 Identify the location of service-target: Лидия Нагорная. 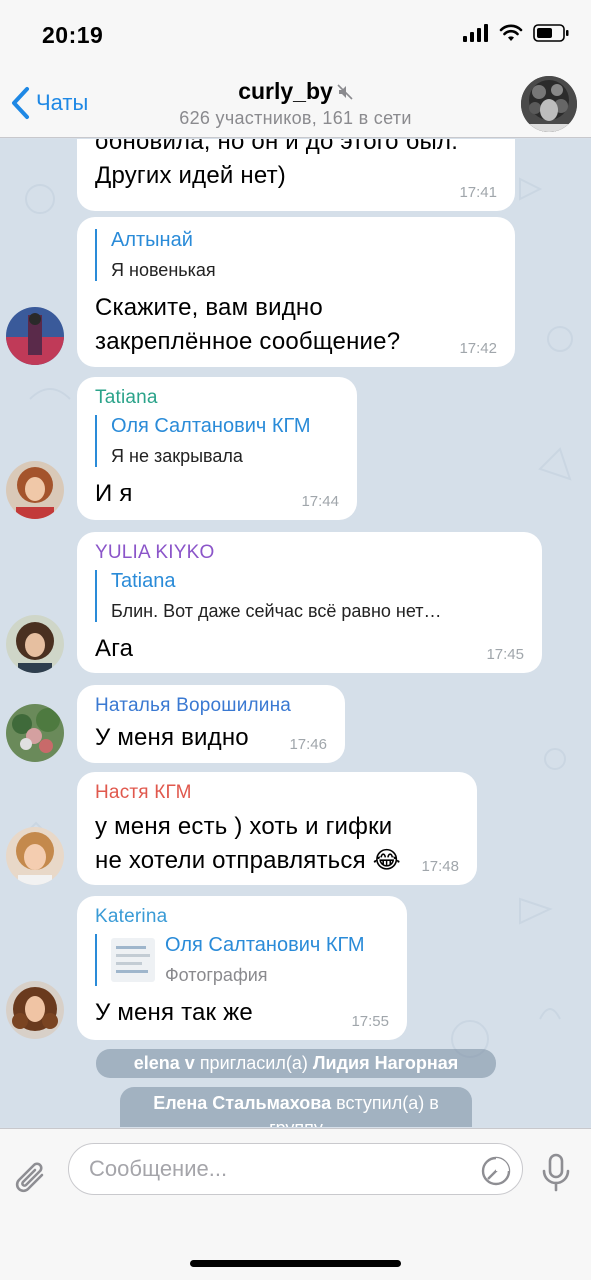
(385, 1063).